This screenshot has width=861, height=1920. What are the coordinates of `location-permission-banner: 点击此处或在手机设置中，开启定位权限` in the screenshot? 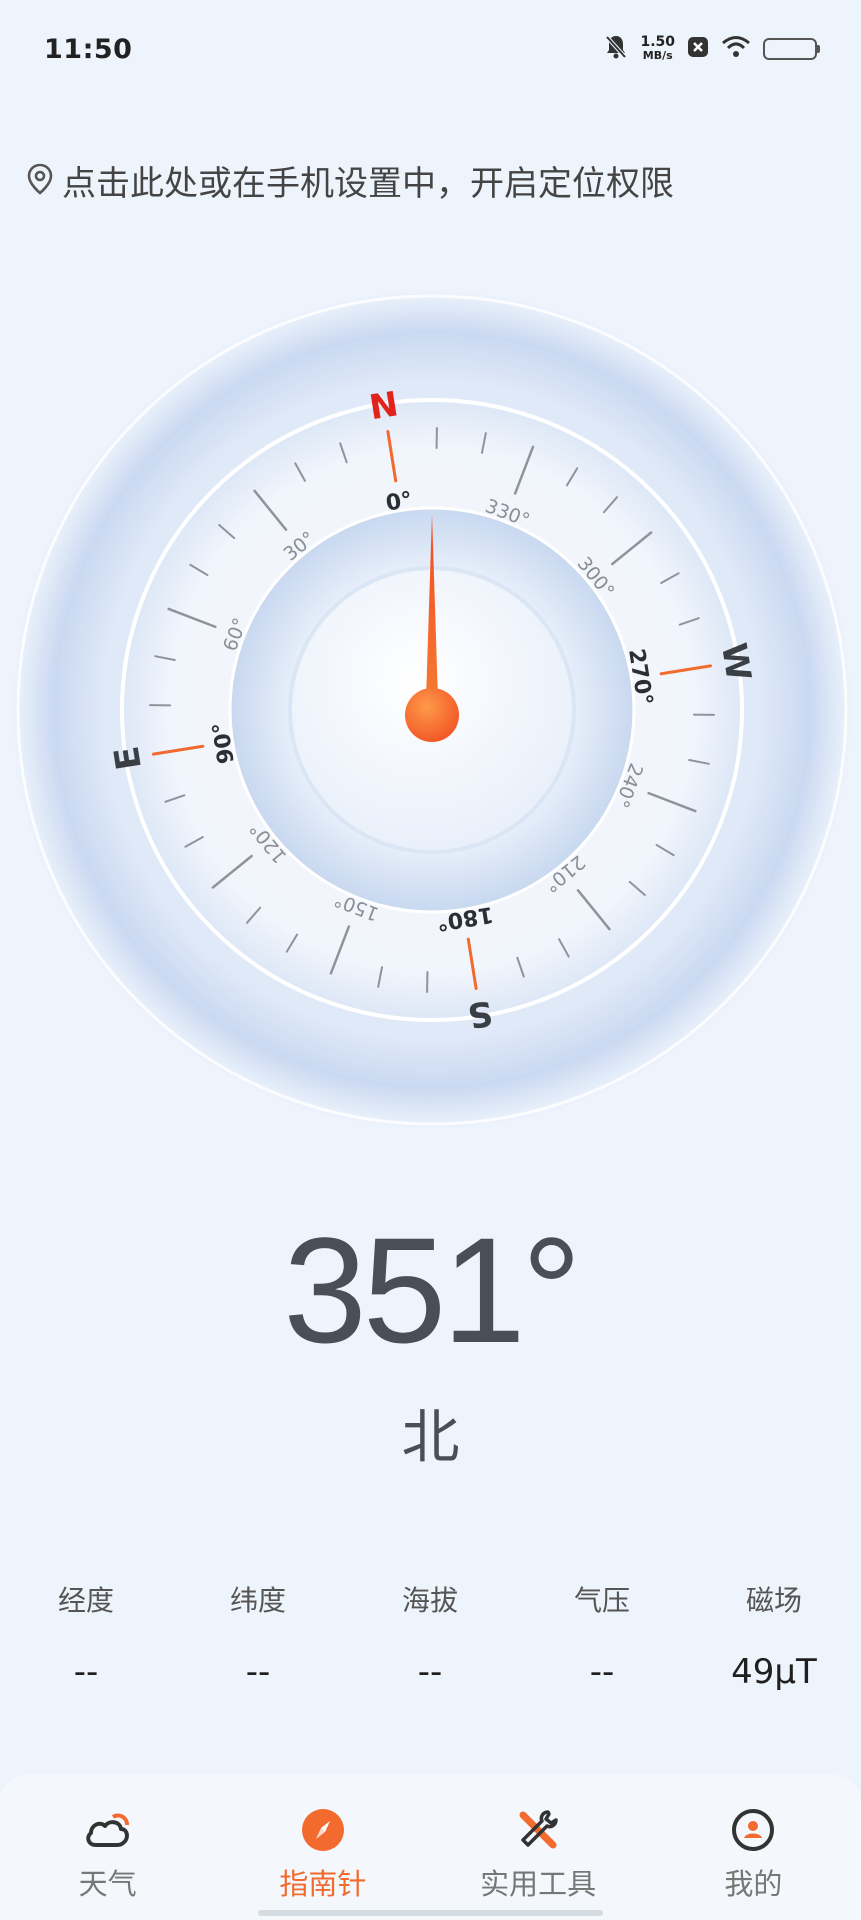 It's located at (350, 180).